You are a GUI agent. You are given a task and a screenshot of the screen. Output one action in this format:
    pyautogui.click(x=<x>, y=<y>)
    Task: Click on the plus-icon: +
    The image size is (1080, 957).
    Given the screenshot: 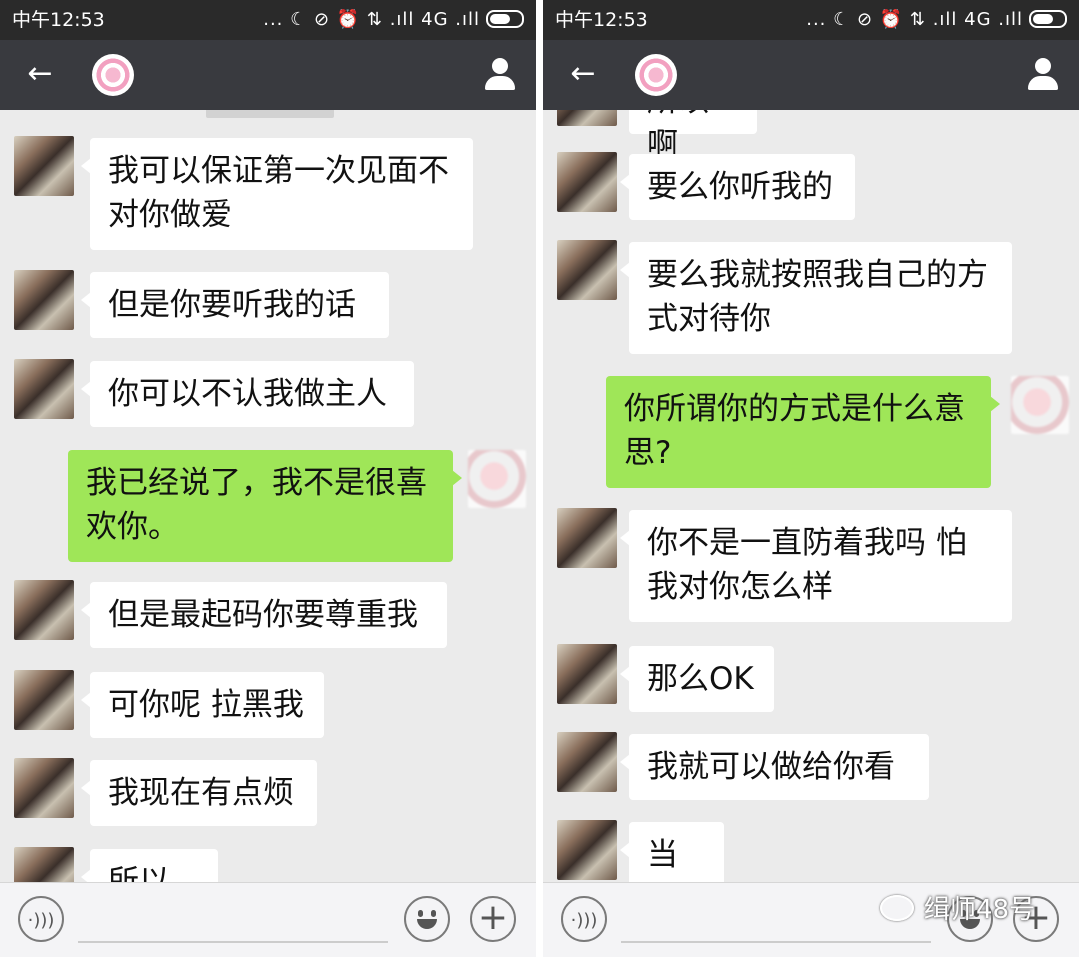 What is the action you would take?
    pyautogui.click(x=493, y=919)
    